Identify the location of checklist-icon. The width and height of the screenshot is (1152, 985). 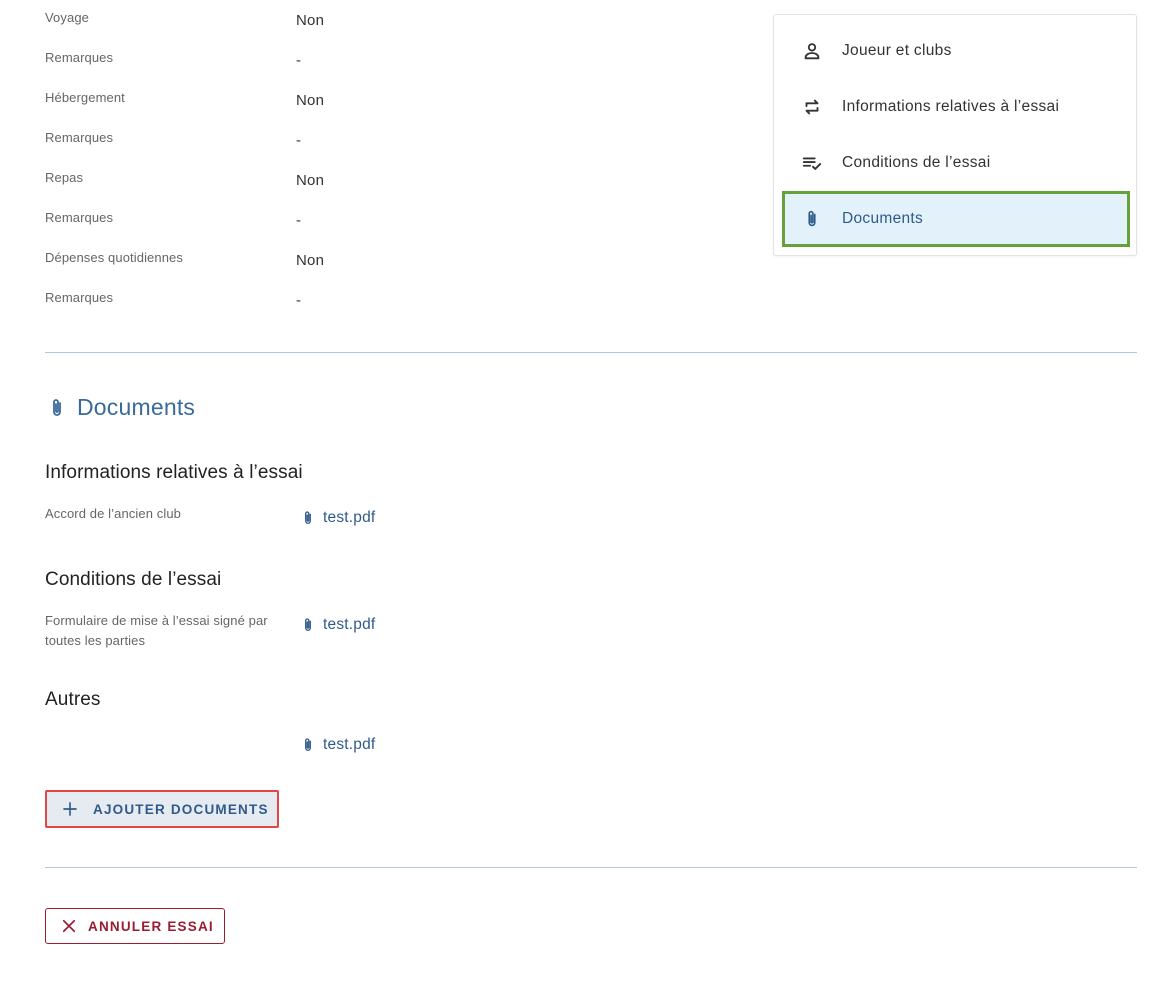
(812, 163).